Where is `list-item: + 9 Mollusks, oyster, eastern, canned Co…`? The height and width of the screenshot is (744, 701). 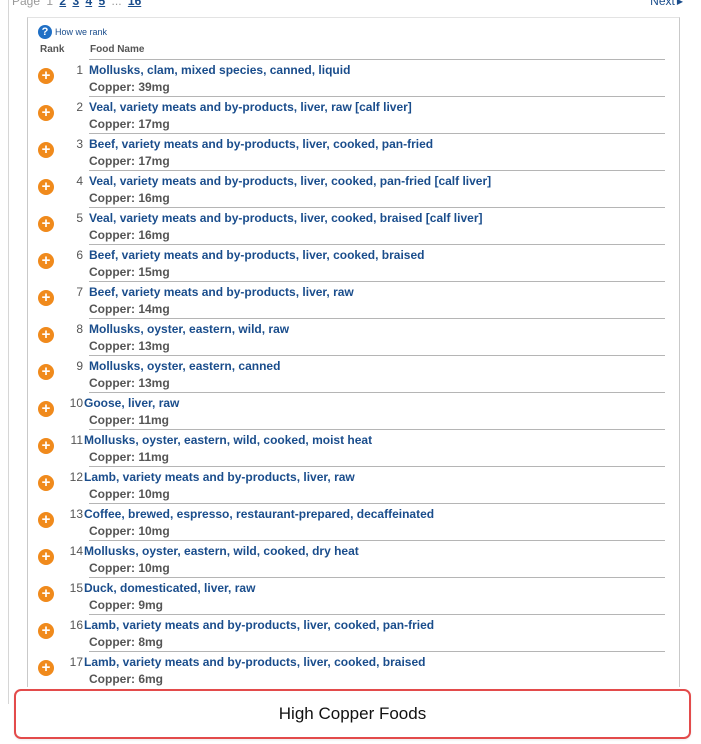 list-item: + 9 Mollusks, oyster, eastern, canned Co… is located at coordinates (353, 373).